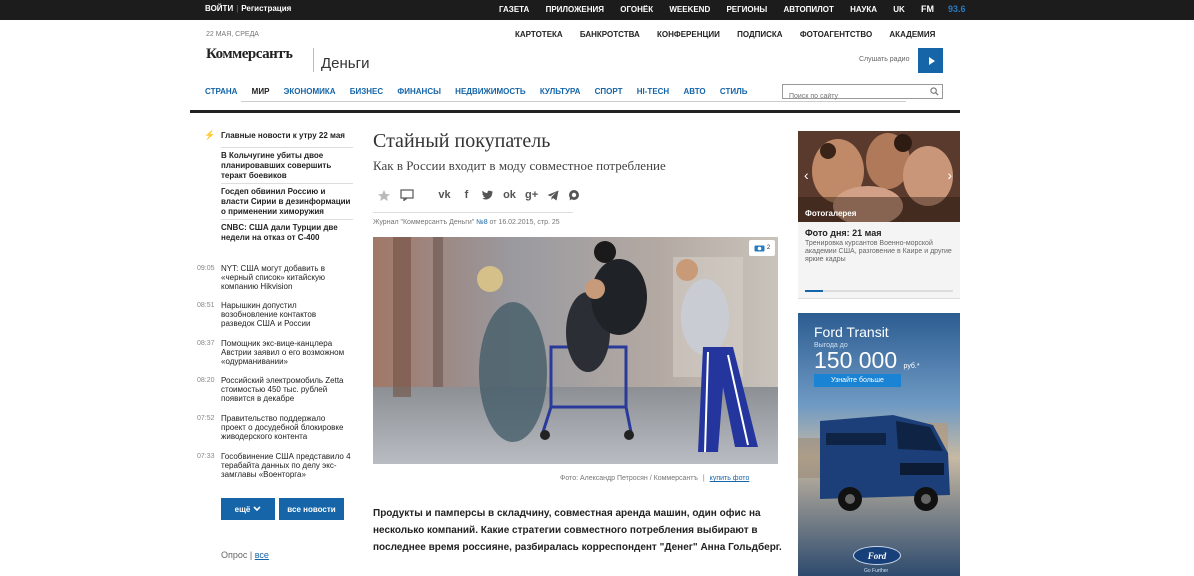 The width and height of the screenshot is (1194, 576). I want to click on top-link-autopilot: АВТОПИЛОТ, so click(809, 9).